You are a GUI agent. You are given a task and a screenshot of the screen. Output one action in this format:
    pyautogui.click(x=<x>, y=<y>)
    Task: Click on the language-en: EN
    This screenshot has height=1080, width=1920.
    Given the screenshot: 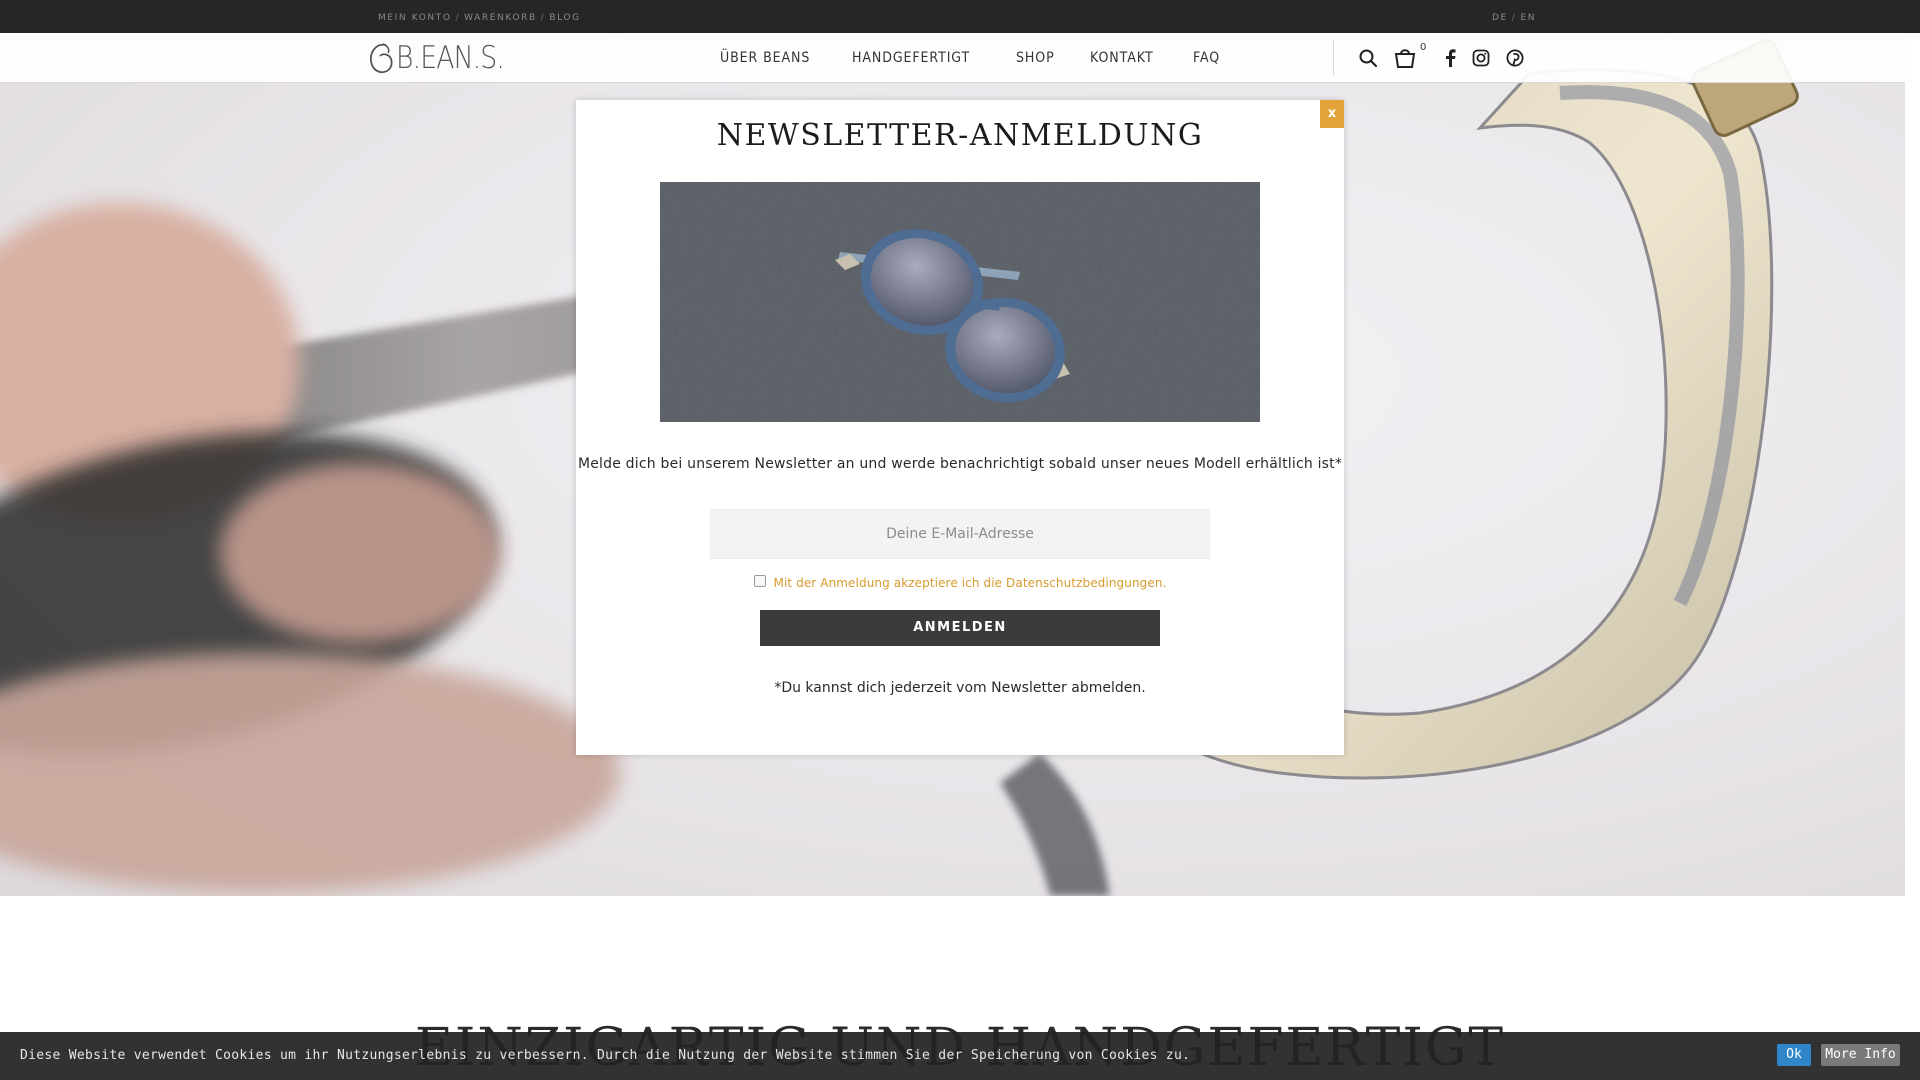 What is the action you would take?
    pyautogui.click(x=1528, y=18)
    